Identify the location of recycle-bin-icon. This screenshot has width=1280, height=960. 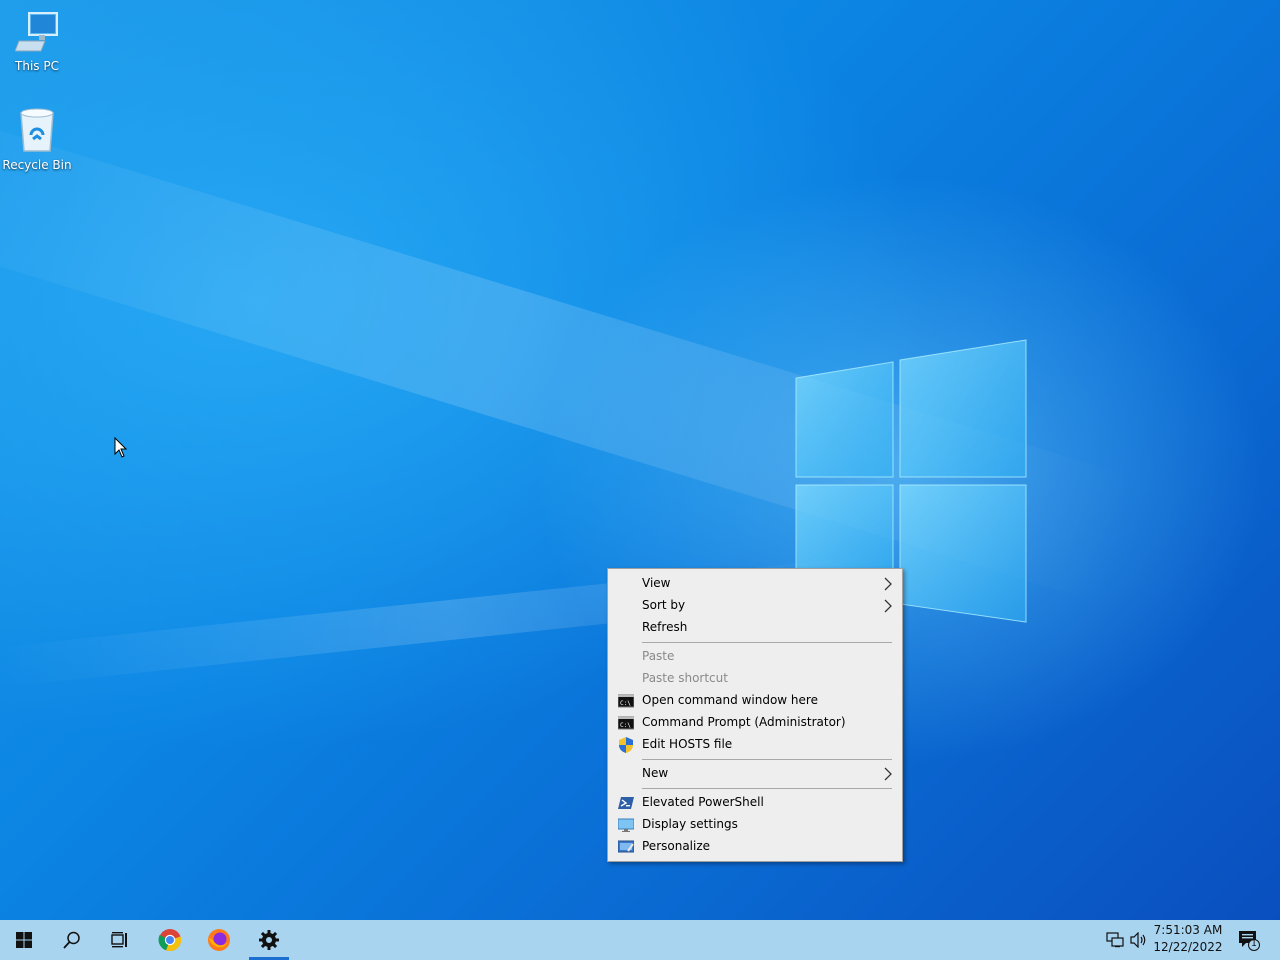
(37, 130).